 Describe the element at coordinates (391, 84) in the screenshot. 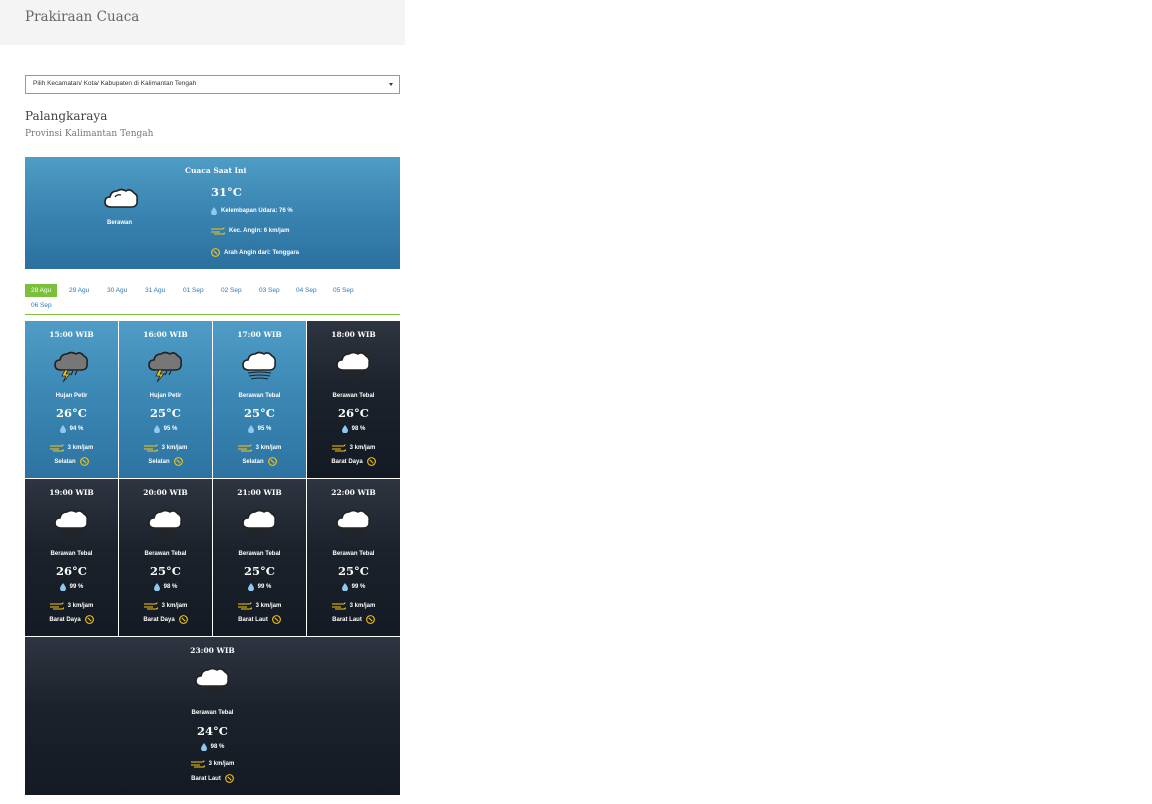

I see `chevron-down-icon` at that location.